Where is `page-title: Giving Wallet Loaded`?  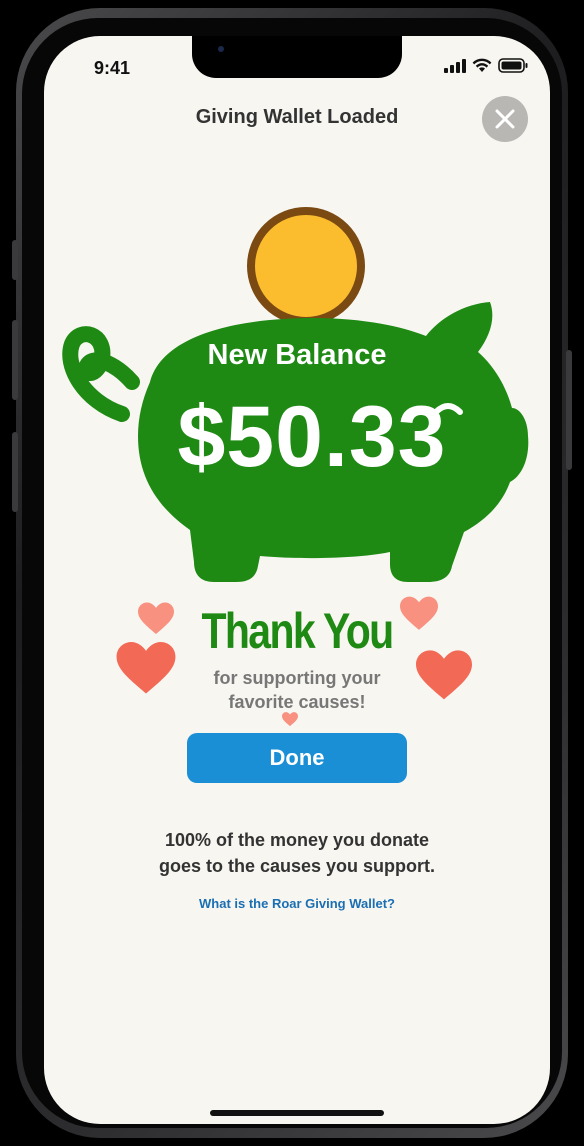 page-title: Giving Wallet Loaded is located at coordinates (297, 117).